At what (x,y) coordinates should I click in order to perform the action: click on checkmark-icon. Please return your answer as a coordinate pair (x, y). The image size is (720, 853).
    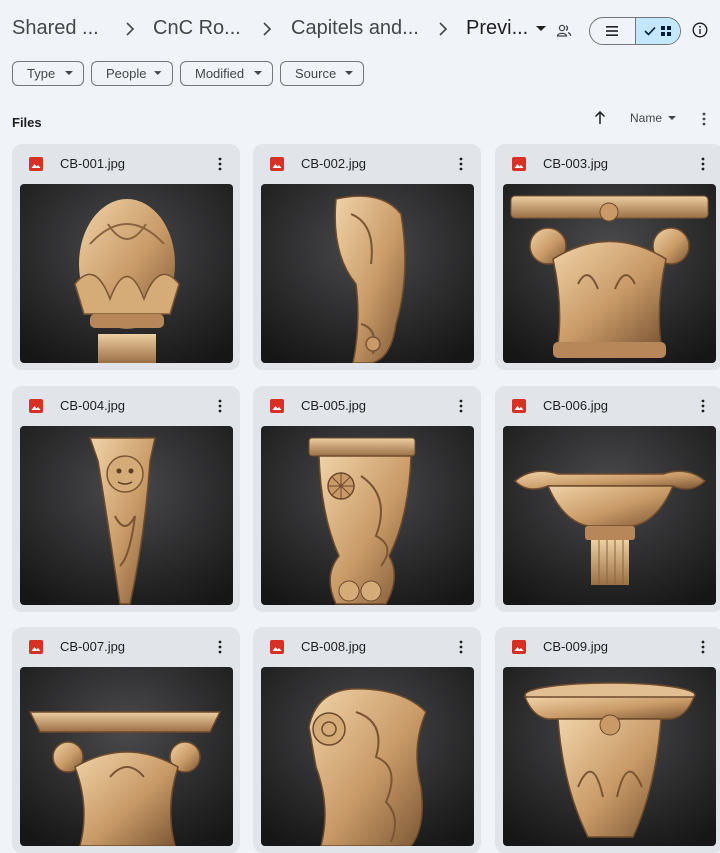
    Looking at the image, I should click on (650, 31).